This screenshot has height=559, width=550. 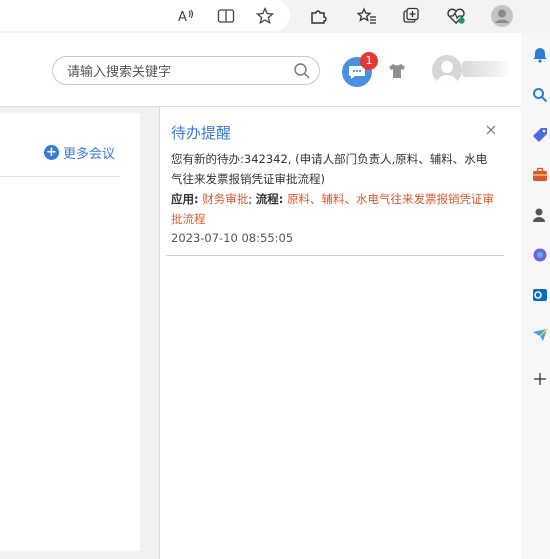 What do you see at coordinates (51, 152) in the screenshot?
I see `plus-circle-icon: +` at bounding box center [51, 152].